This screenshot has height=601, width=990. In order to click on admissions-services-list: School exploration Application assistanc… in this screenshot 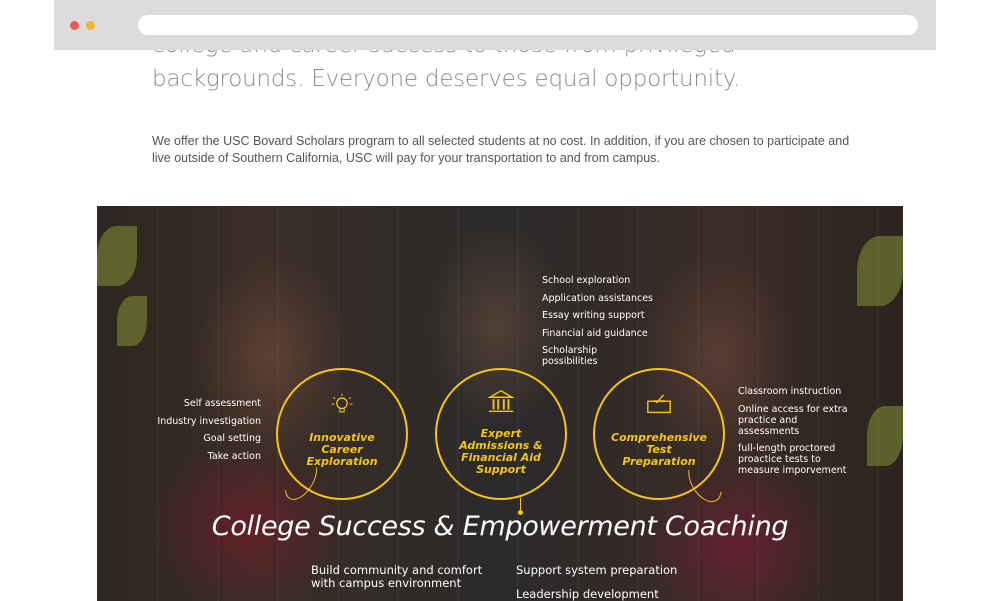, I will do `click(602, 321)`.